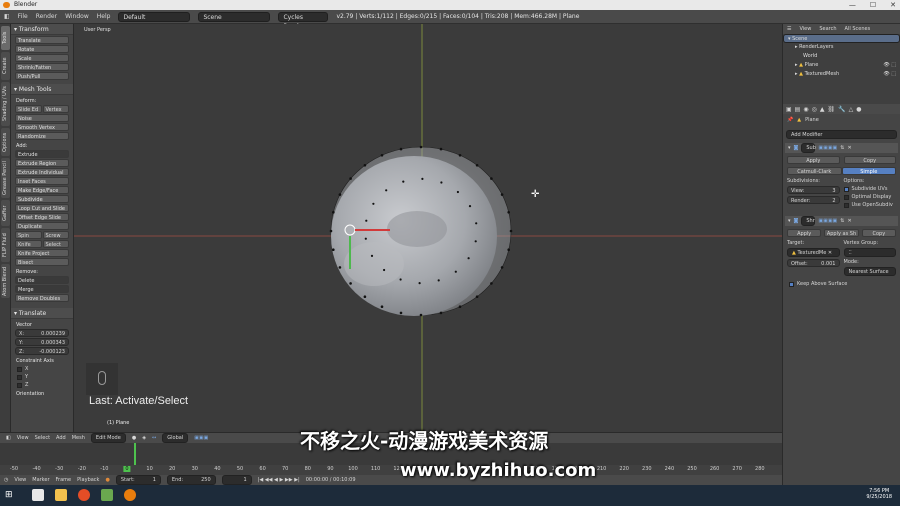 Image resolution: width=900 pixels, height=506 pixels. I want to click on mesh-tools-panel-header: ▾ Mesh Tools, so click(42, 89).